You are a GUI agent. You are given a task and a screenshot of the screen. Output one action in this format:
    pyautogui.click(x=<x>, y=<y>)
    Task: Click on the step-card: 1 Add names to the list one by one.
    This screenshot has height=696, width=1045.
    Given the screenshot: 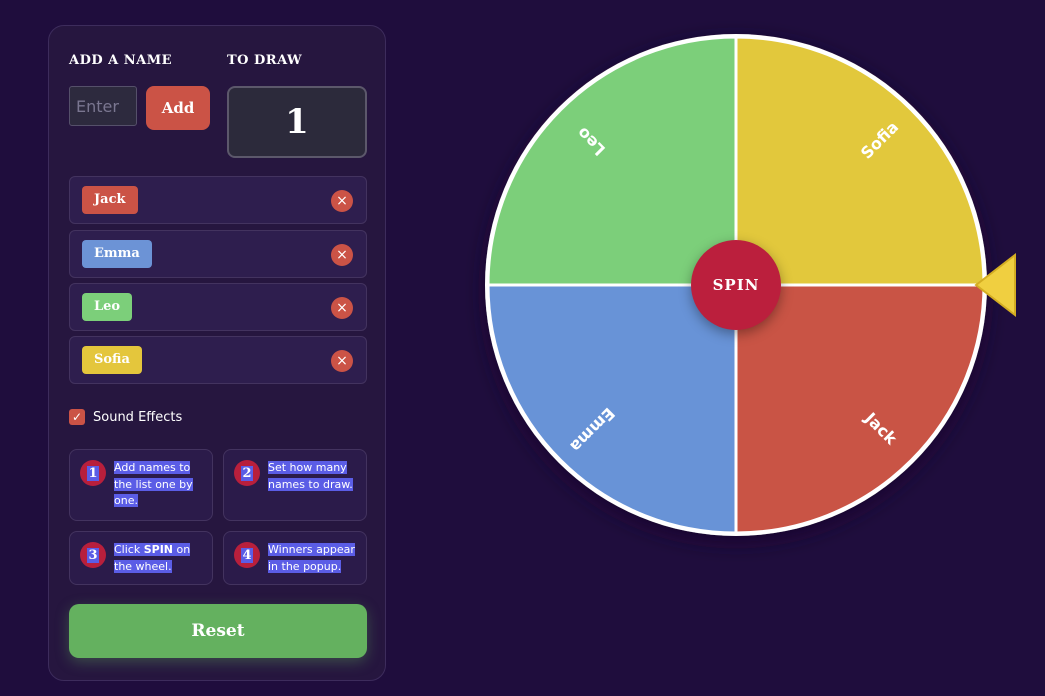 What is the action you would take?
    pyautogui.click(x=141, y=485)
    